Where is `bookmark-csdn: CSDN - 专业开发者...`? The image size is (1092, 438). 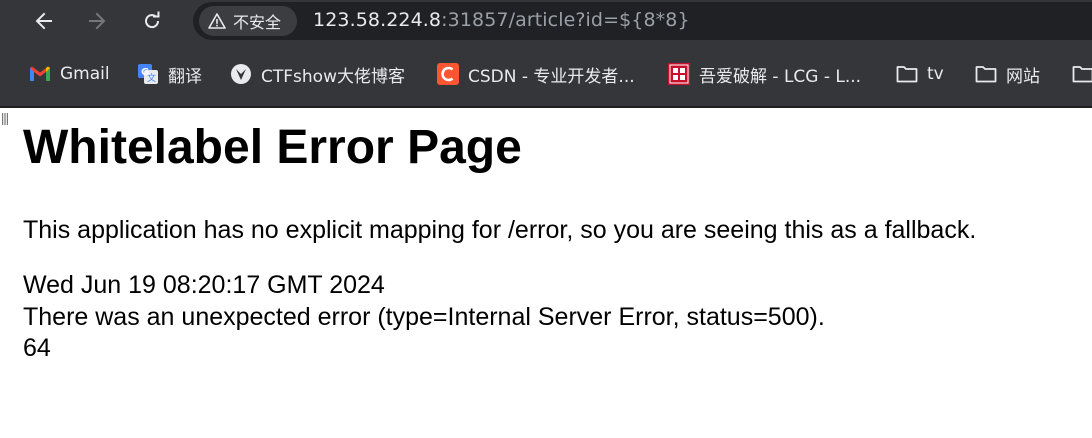
bookmark-csdn: CSDN - 专业开发者... is located at coordinates (536, 74).